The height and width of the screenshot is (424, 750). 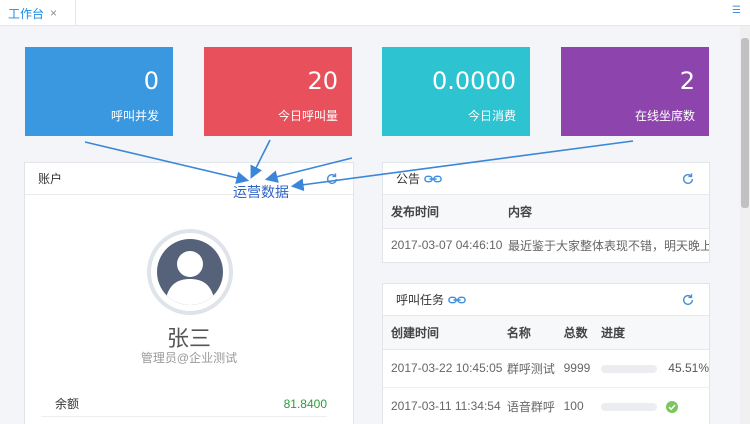 I want to click on scrollbar-thumb, so click(x=745, y=123).